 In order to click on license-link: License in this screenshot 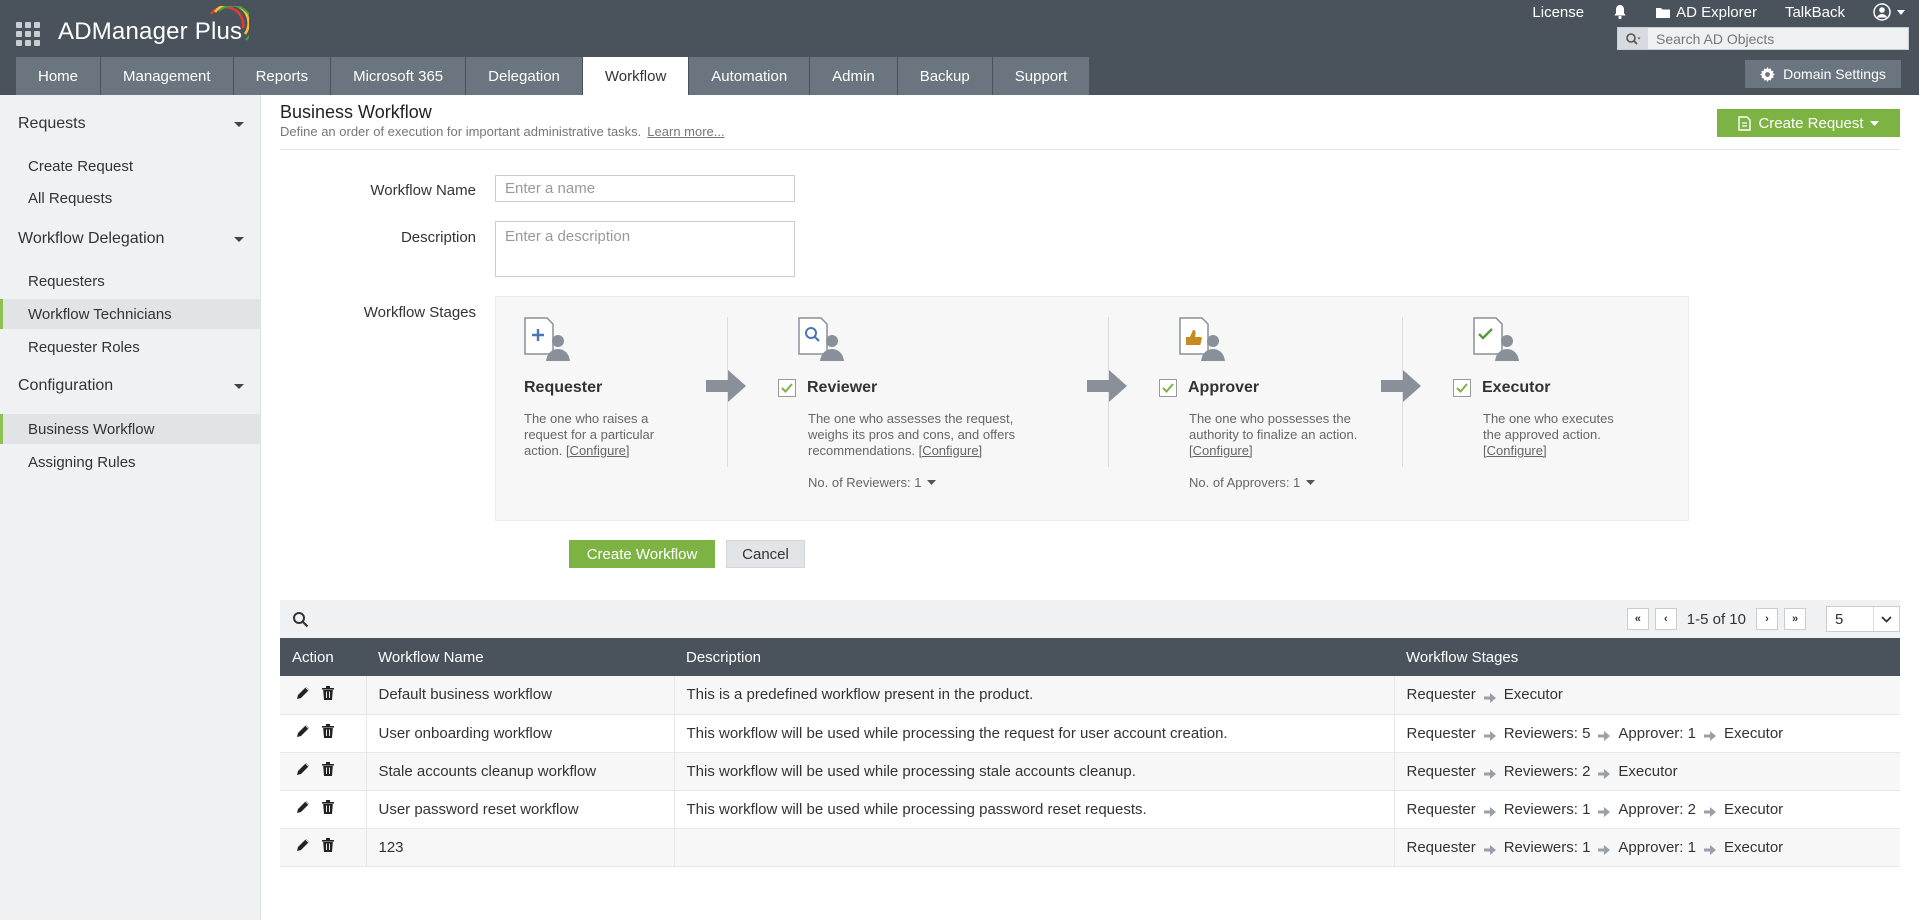, I will do `click(1558, 12)`.